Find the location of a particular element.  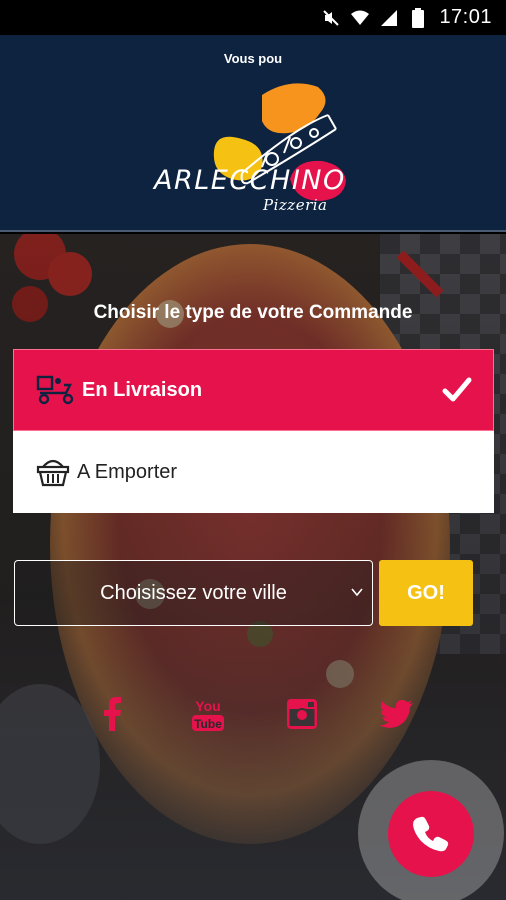

option-takeaway-label: A Emporter is located at coordinates (127, 471).